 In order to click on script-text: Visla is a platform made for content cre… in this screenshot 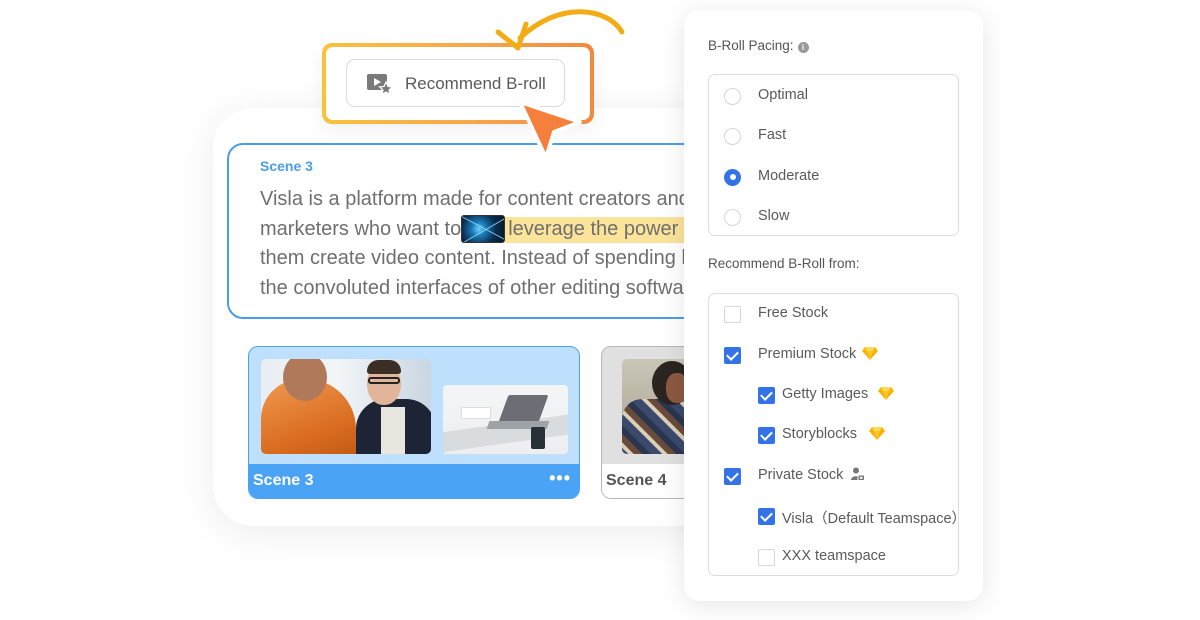, I will do `click(492, 244)`.